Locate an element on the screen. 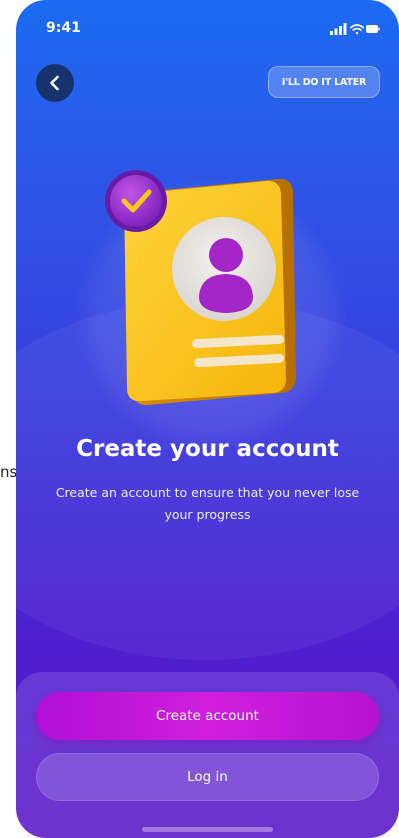 The image size is (399, 838). battery-icon is located at coordinates (373, 29).